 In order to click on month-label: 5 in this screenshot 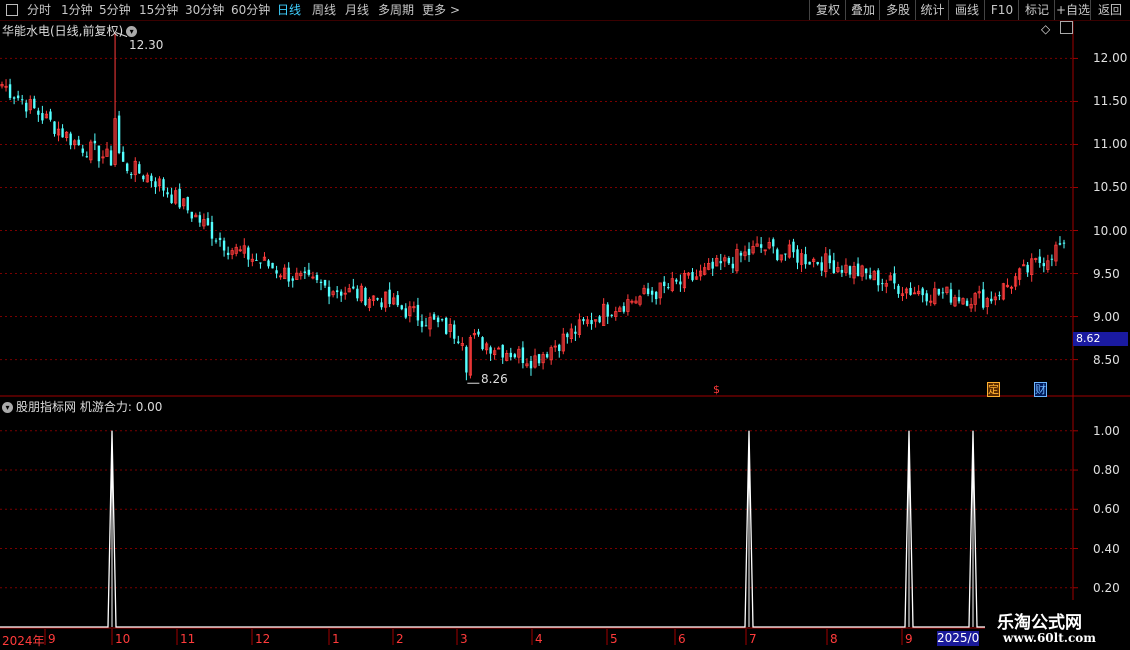, I will do `click(614, 639)`.